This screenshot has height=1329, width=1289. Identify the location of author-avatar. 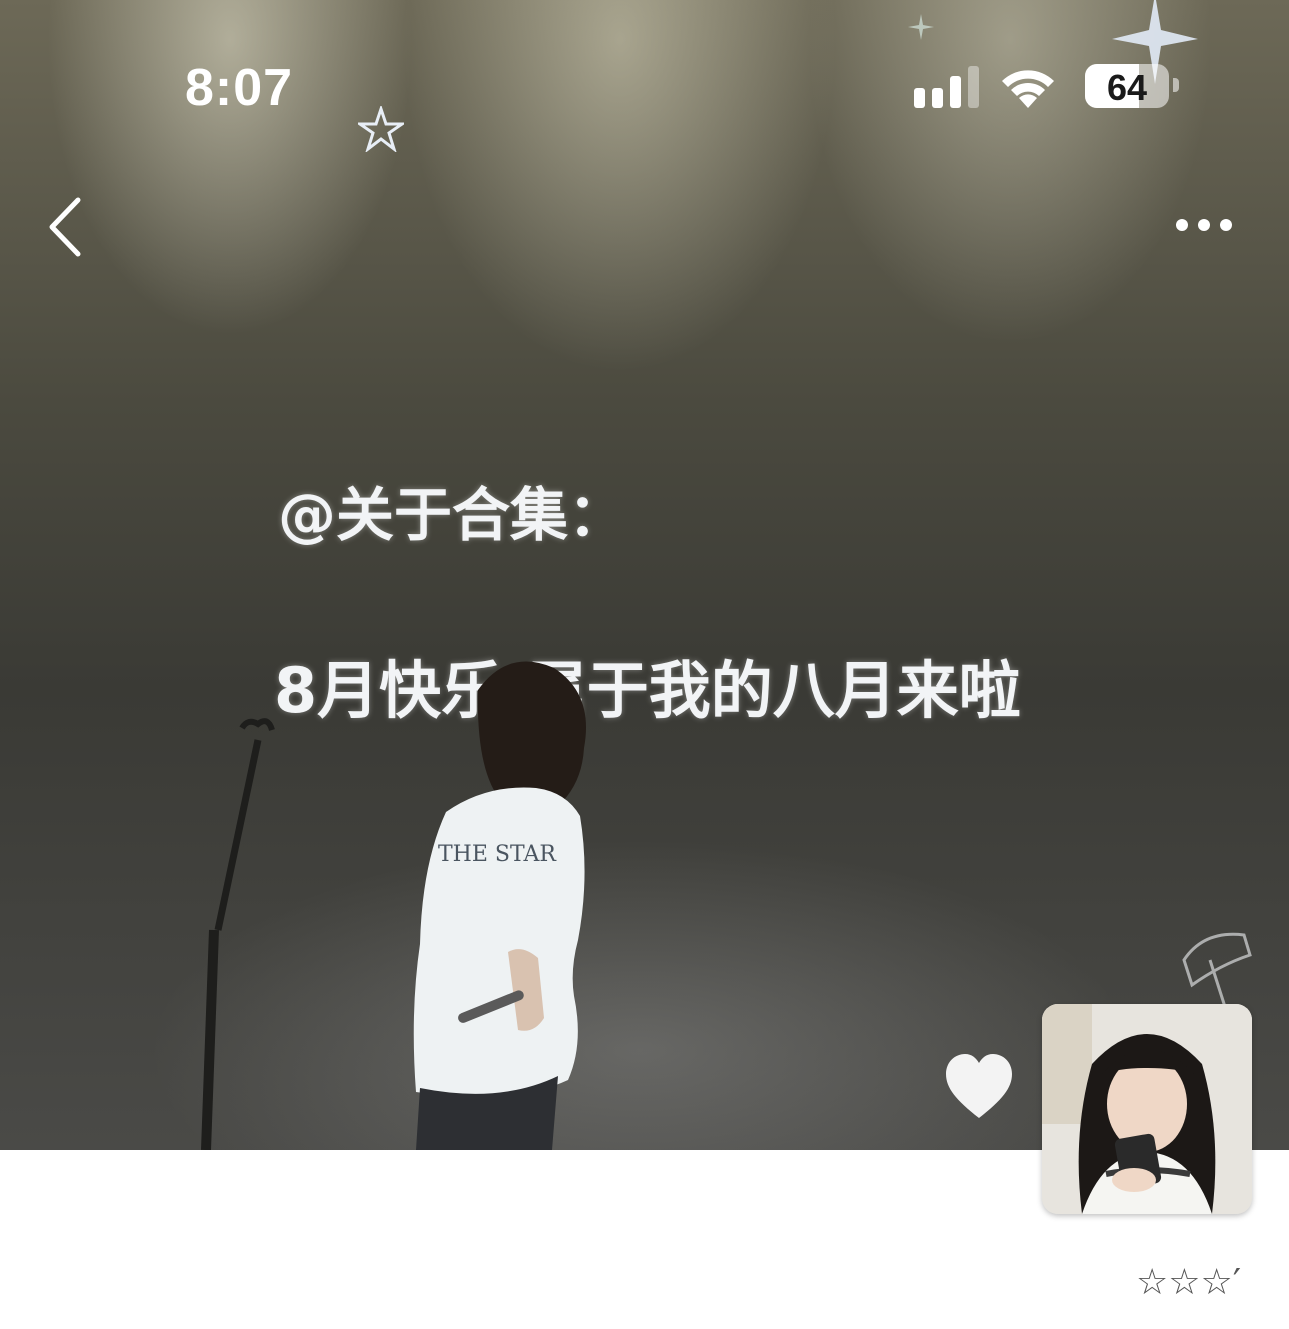
(1147, 1109).